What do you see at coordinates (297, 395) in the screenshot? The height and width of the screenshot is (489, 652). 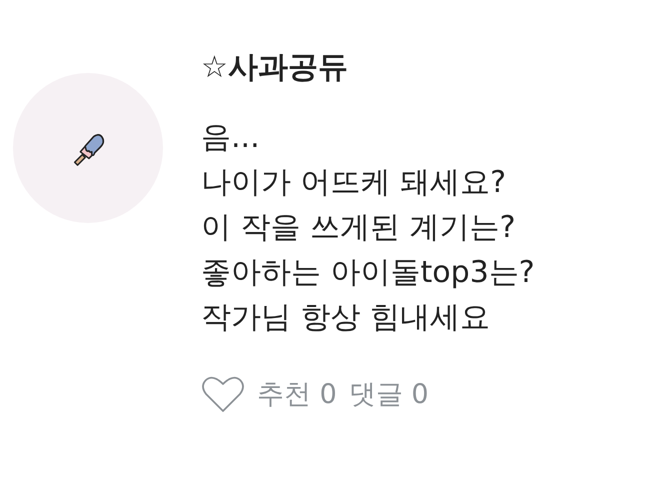 I see `stat-count: 추천 0` at bounding box center [297, 395].